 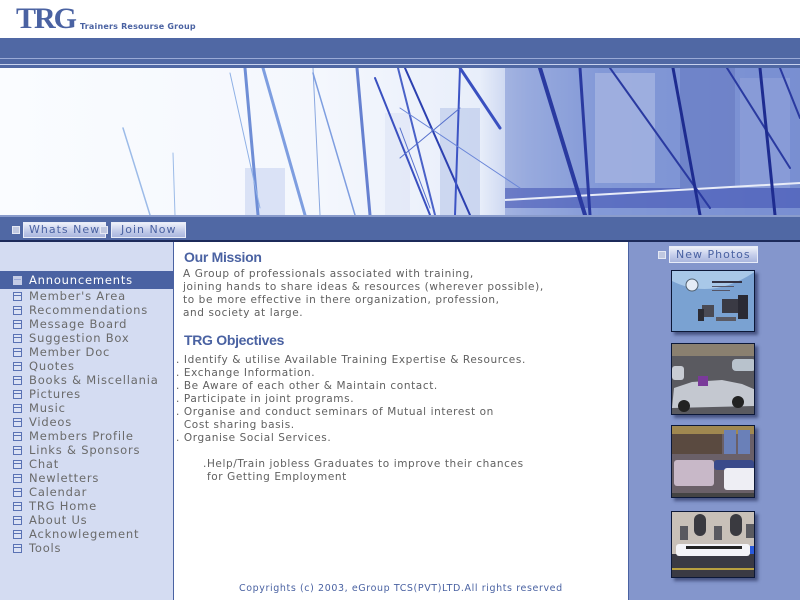 What do you see at coordinates (81, 280) in the screenshot?
I see `sidebar-item-label: Announcements` at bounding box center [81, 280].